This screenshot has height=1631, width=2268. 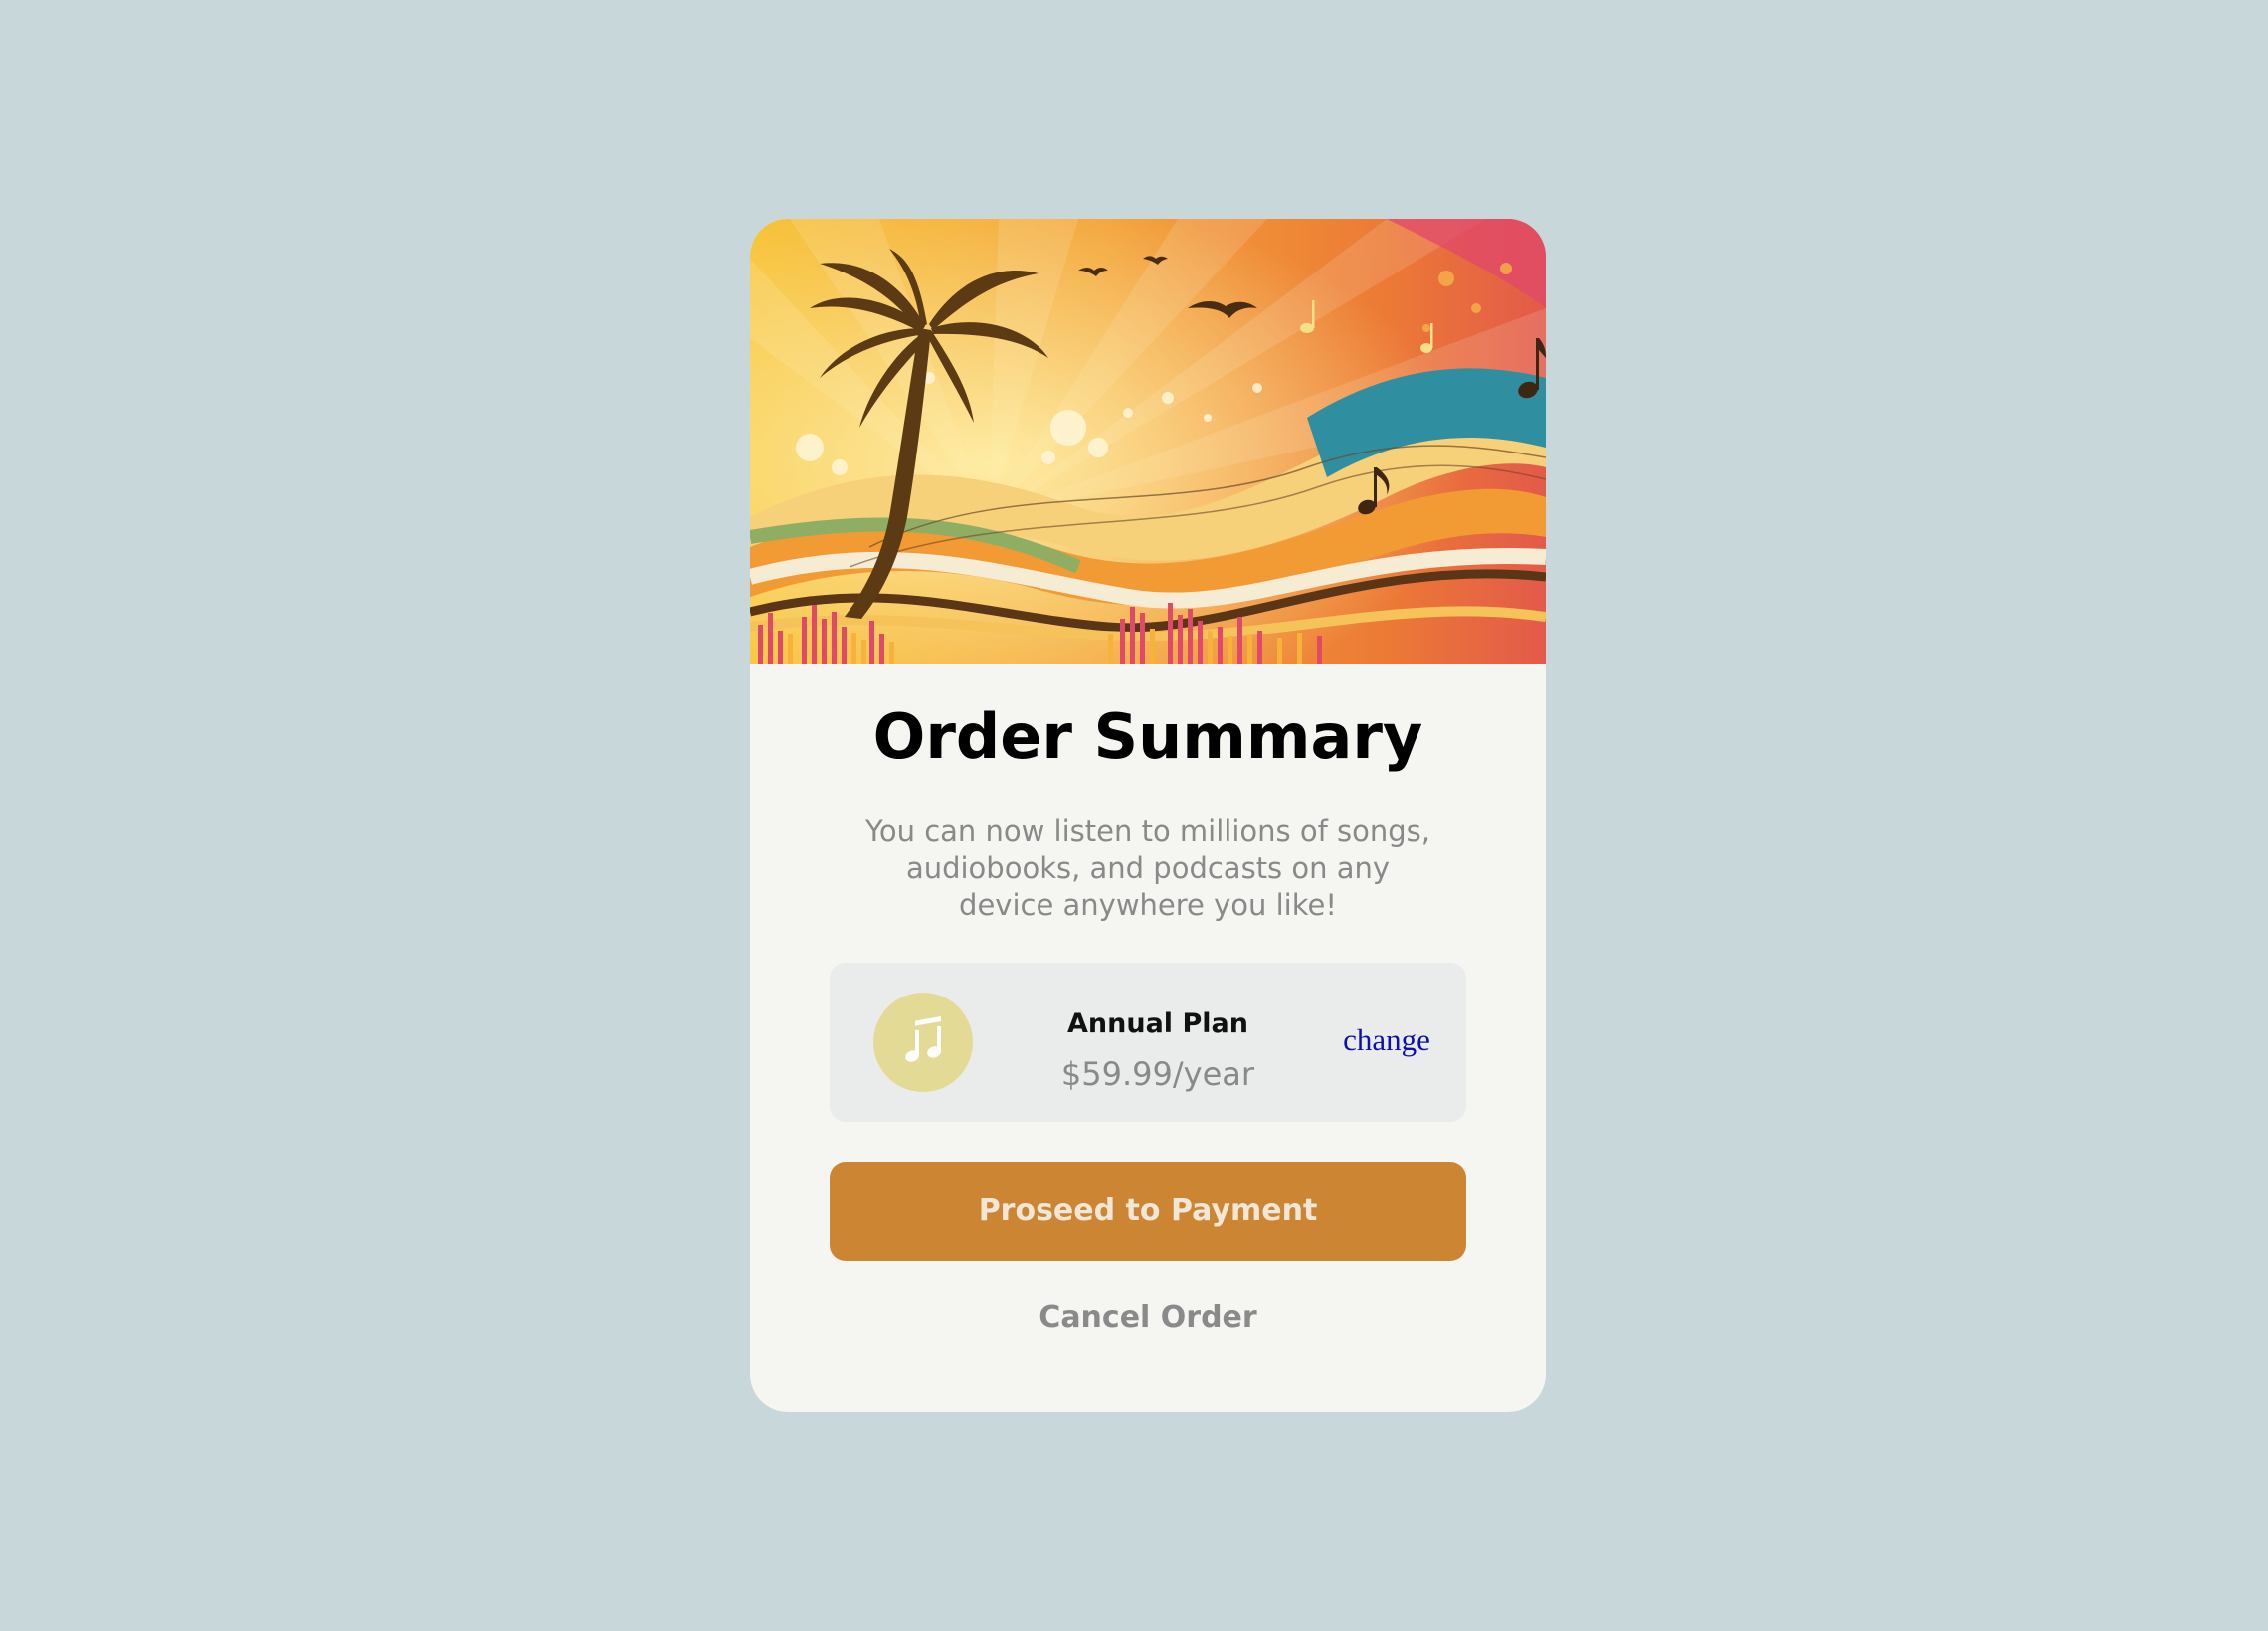 I want to click on cancel-order-button: Cancel Order, so click(x=1148, y=1318).